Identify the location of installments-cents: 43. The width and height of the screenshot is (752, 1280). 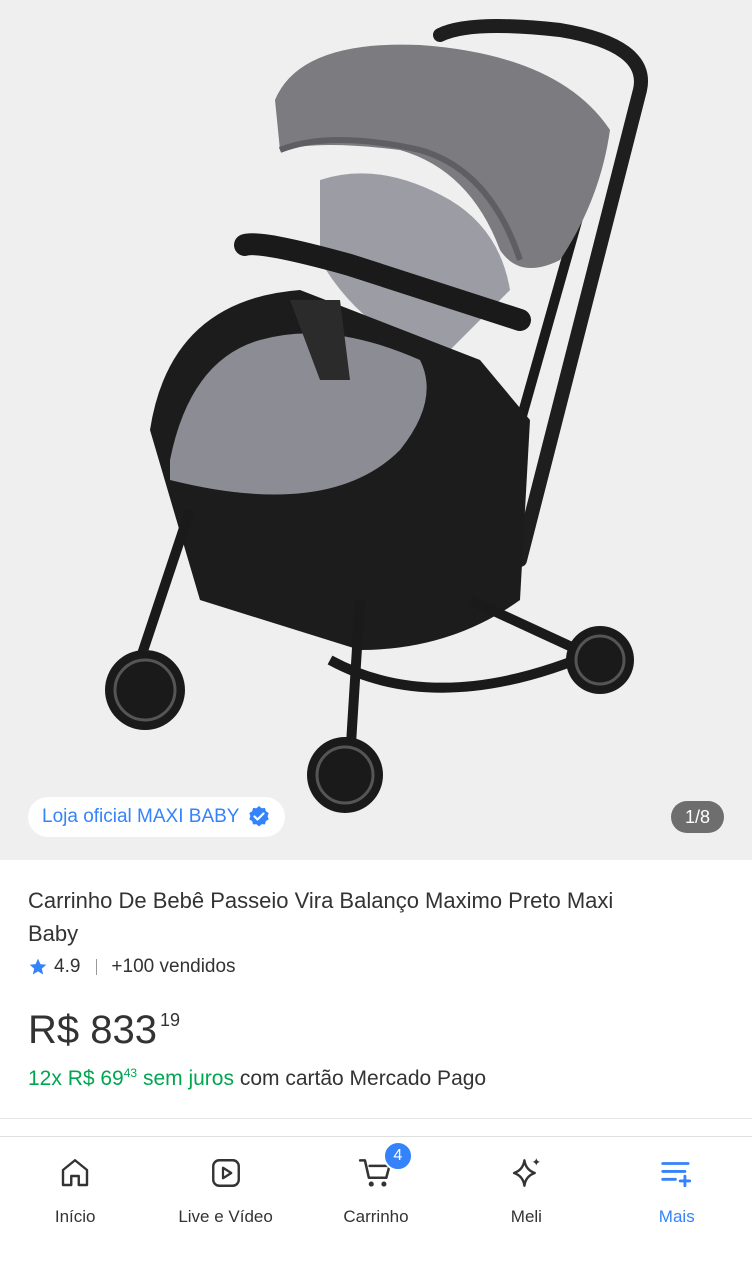
(130, 1073).